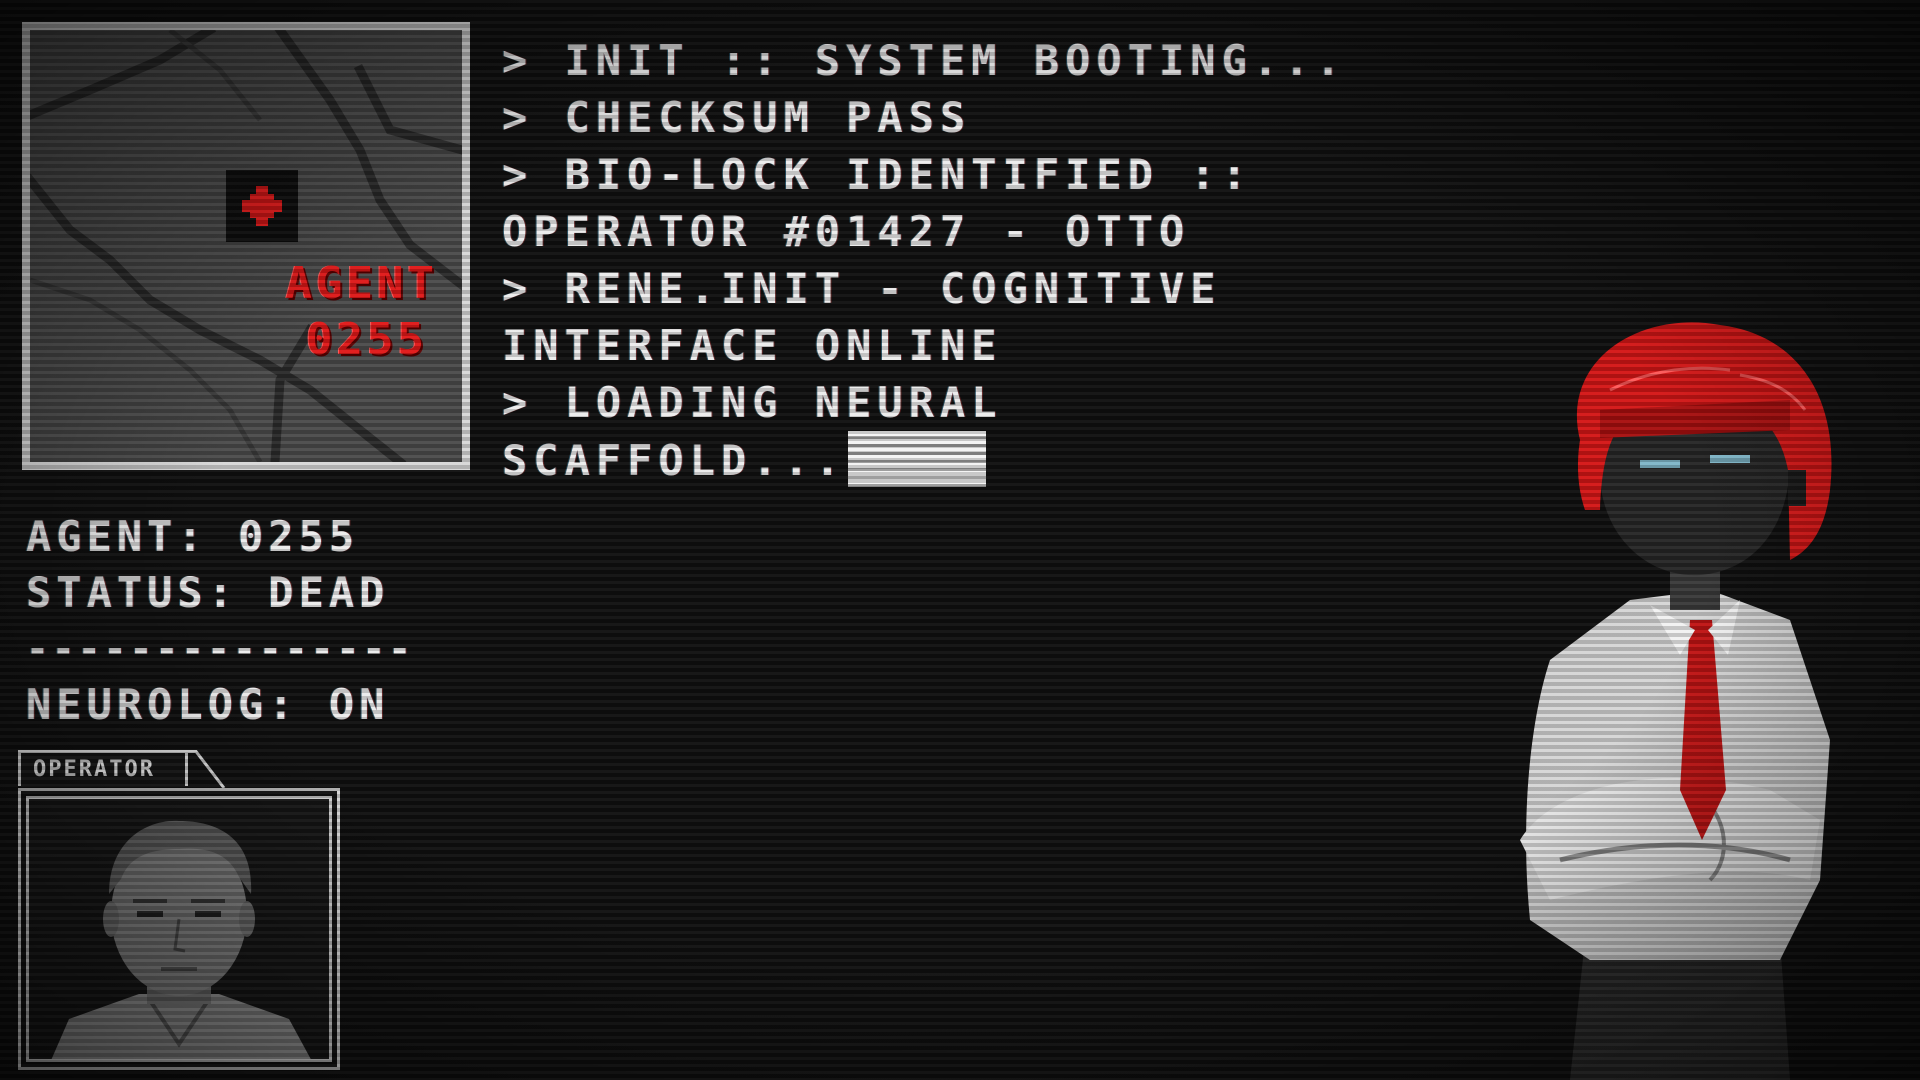 Image resolution: width=1920 pixels, height=1080 pixels. What do you see at coordinates (103, 768) in the screenshot?
I see `operator-tab: OPERATOR` at bounding box center [103, 768].